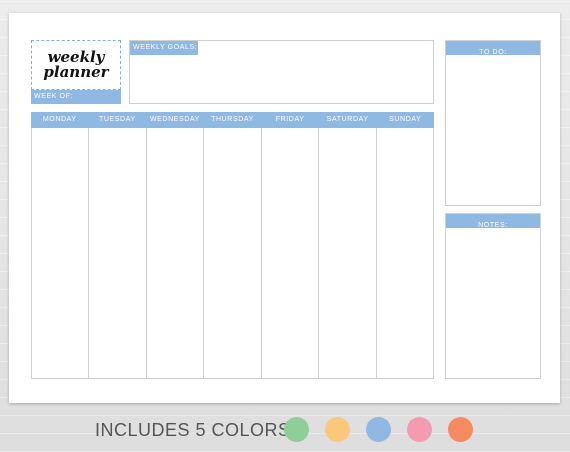  Describe the element at coordinates (76, 72) in the screenshot. I see `logo-line-2: planner` at that location.